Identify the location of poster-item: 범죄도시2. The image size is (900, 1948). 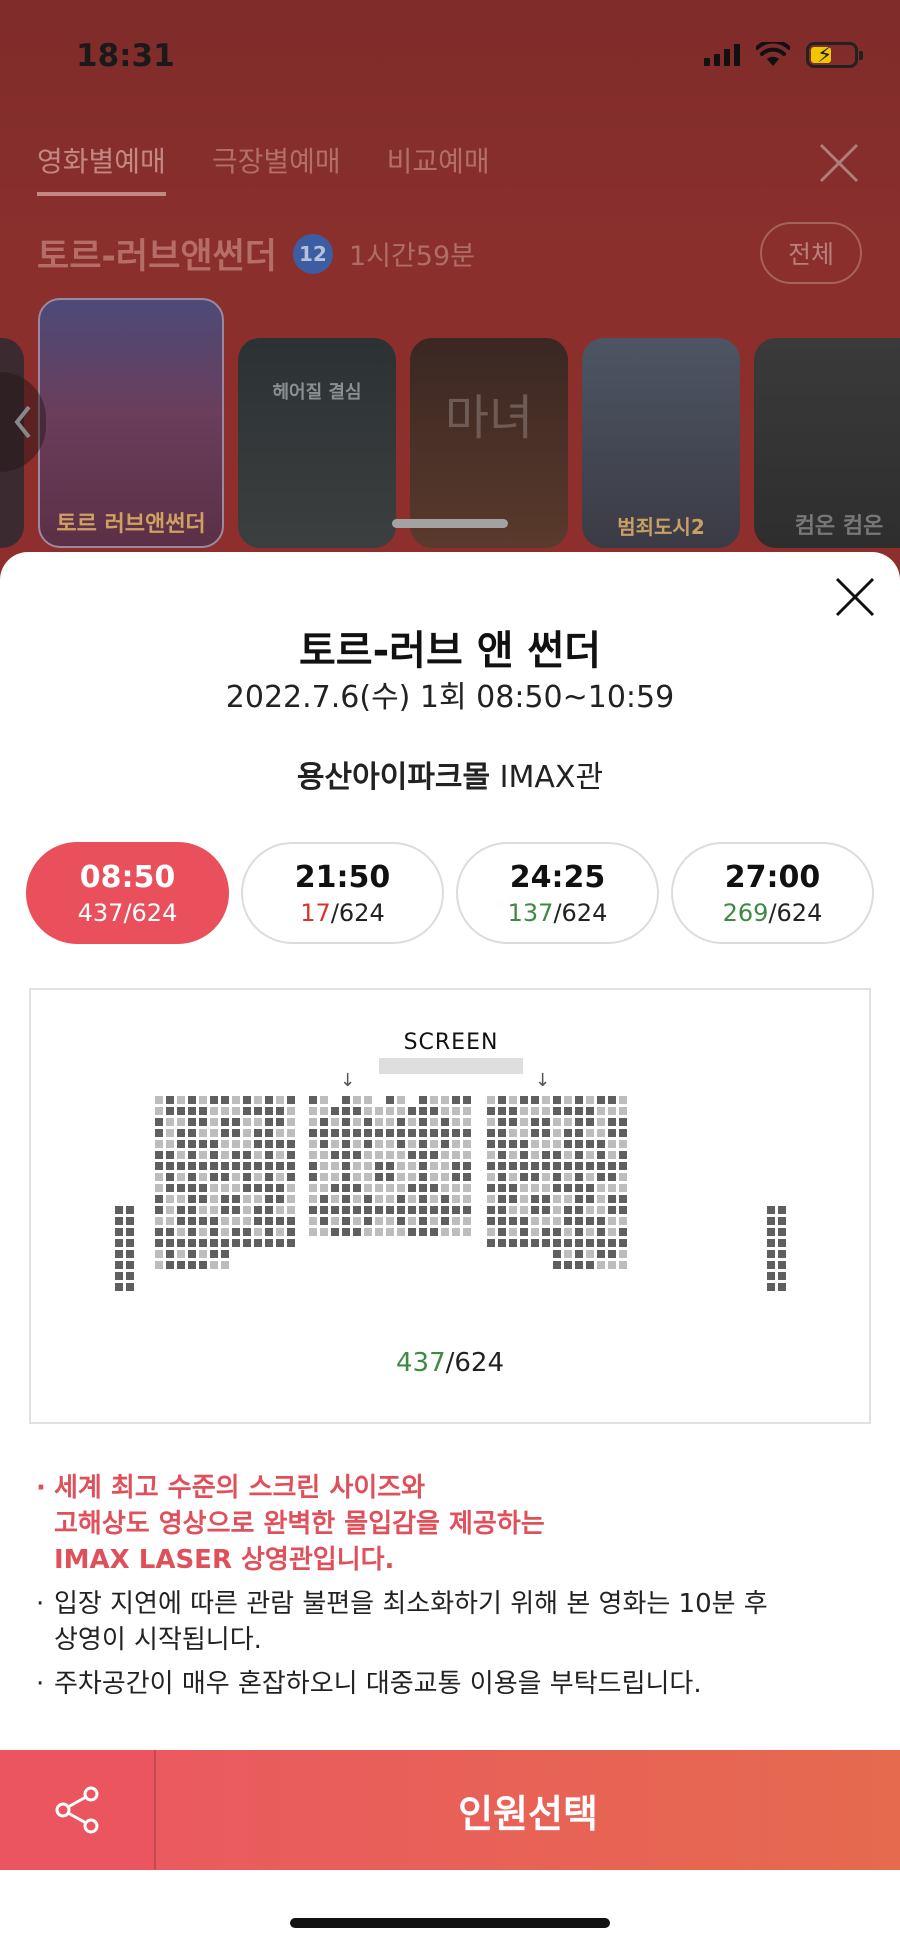
(661, 443).